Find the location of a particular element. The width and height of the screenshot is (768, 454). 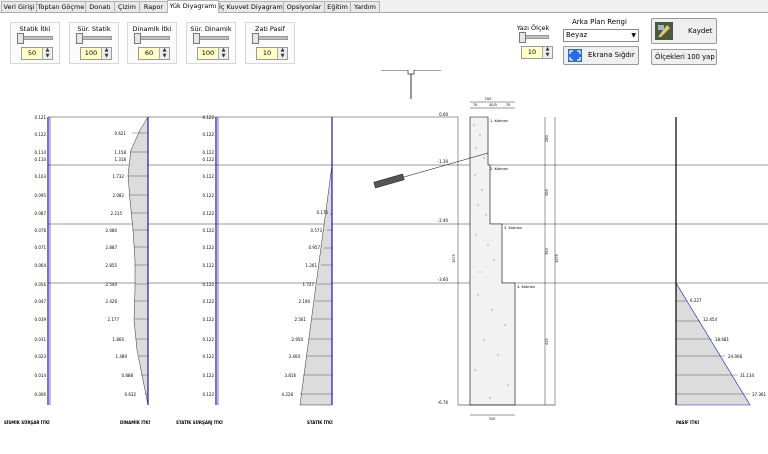

tab-yuk-diyagrami: Yük Diyagramı is located at coordinates (193, 6).